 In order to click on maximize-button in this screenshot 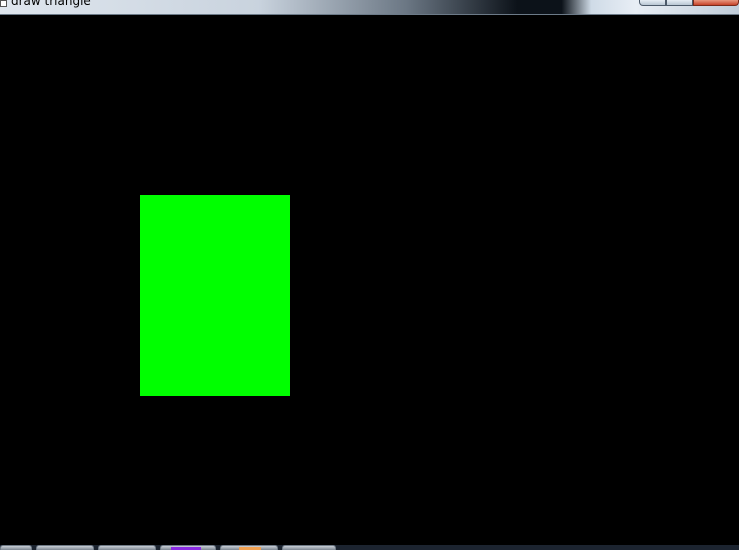, I will do `click(679, 3)`.